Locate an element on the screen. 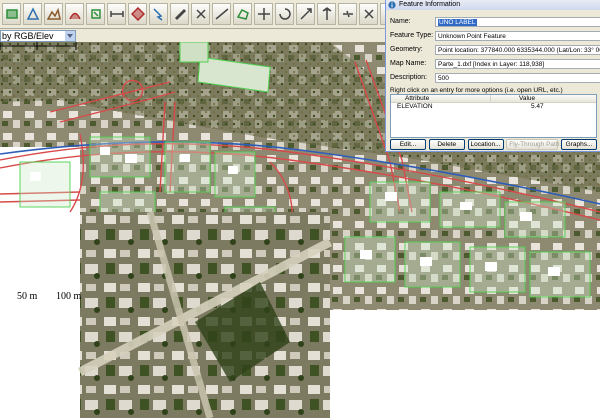 The height and width of the screenshot is (418, 600). toolbar-button-area is located at coordinates (242, 14).